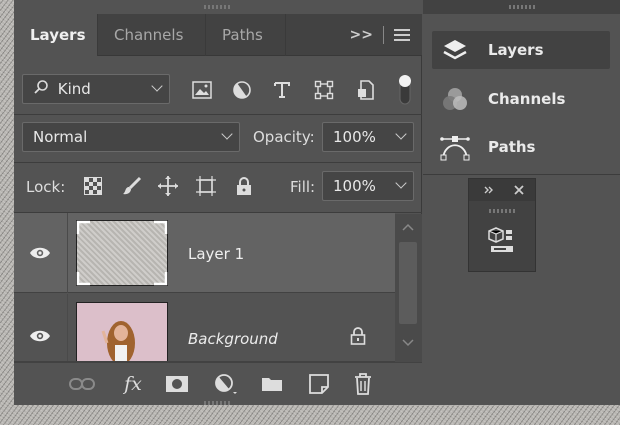 The width and height of the screenshot is (620, 425). I want to click on dock-header, so click(521, 7).